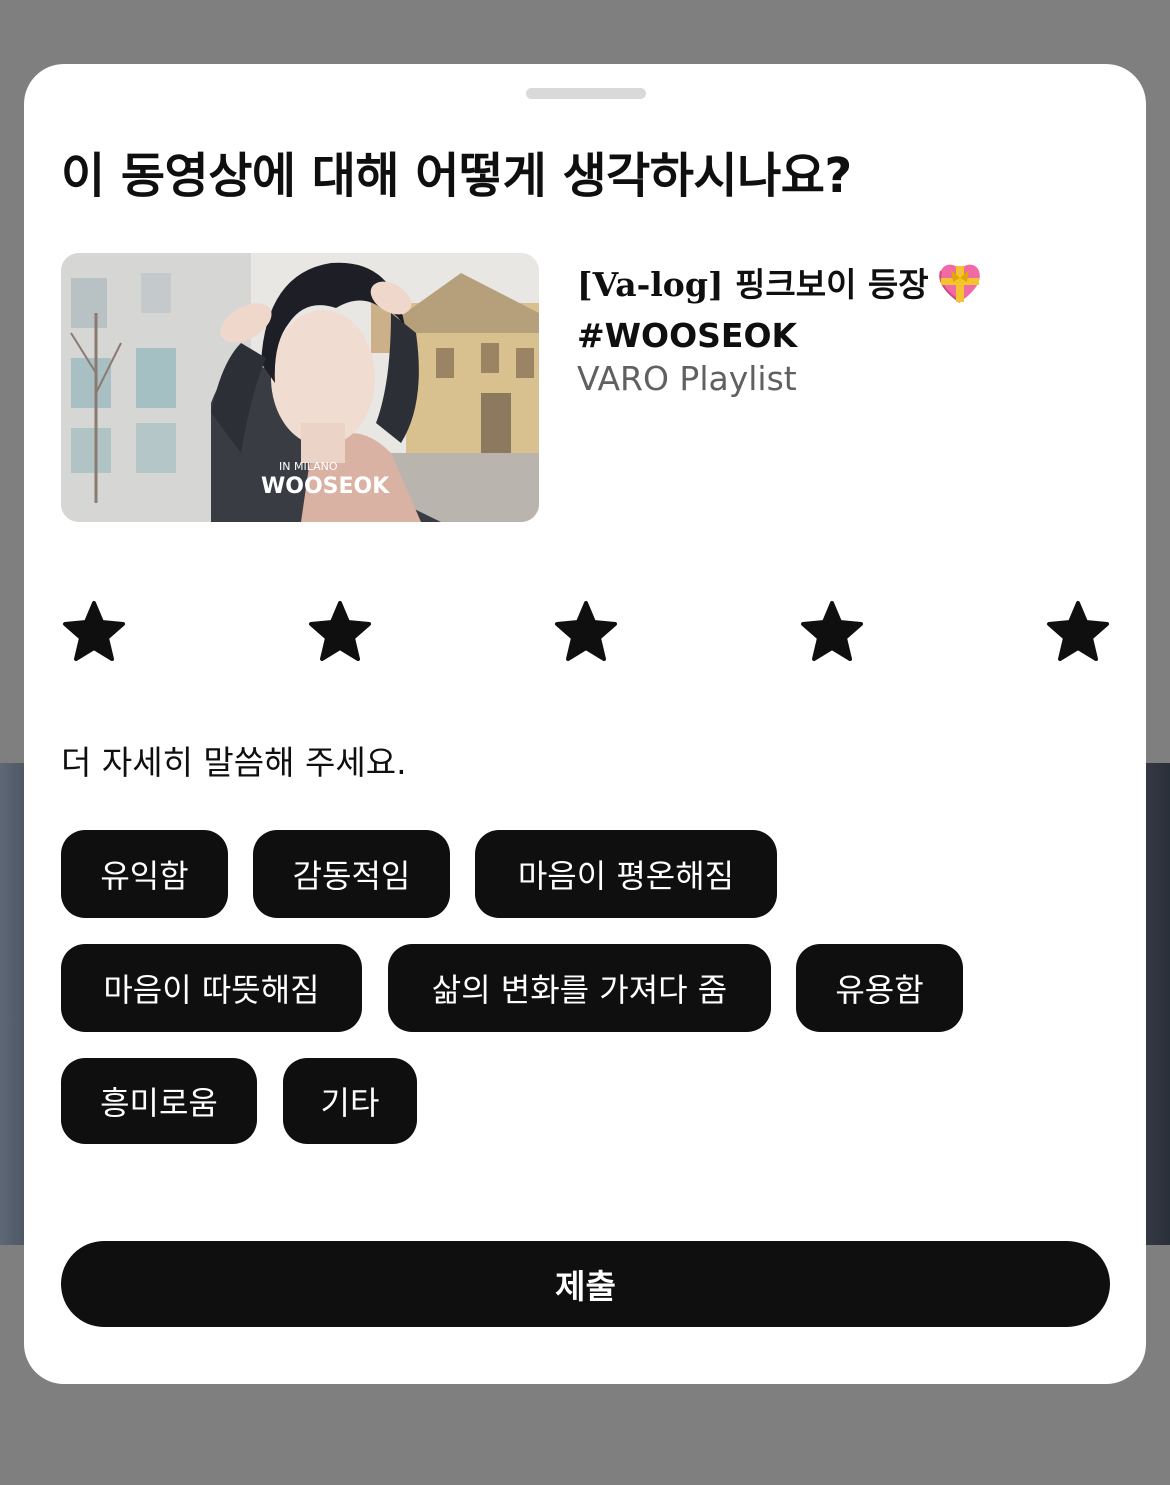 This screenshot has height=1485, width=1170. I want to click on video-thumbnail: IN MILANO WOOSEOK, so click(300, 387).